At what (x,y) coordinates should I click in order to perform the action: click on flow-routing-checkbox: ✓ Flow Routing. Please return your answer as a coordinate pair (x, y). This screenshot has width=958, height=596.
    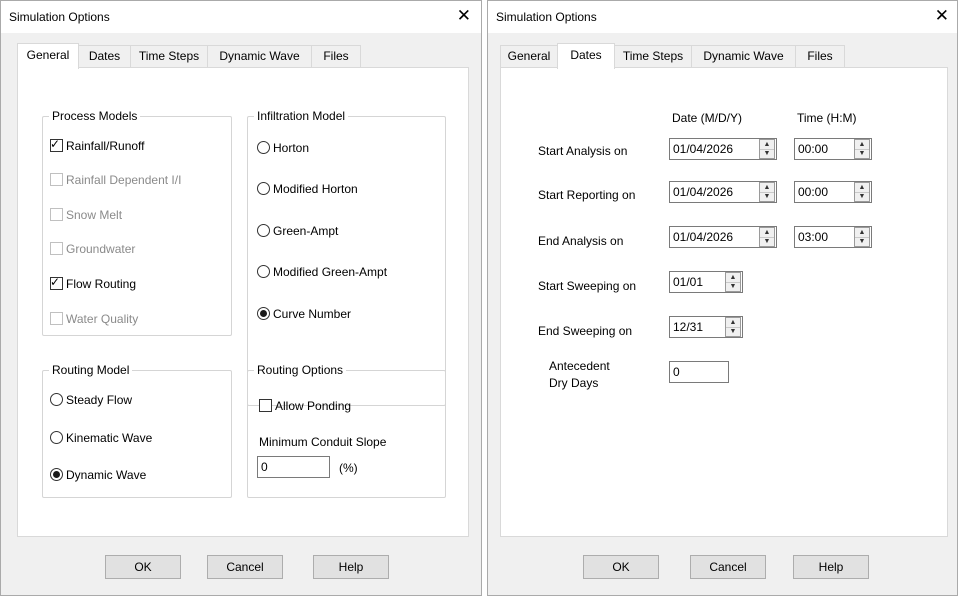
    Looking at the image, I should click on (93, 283).